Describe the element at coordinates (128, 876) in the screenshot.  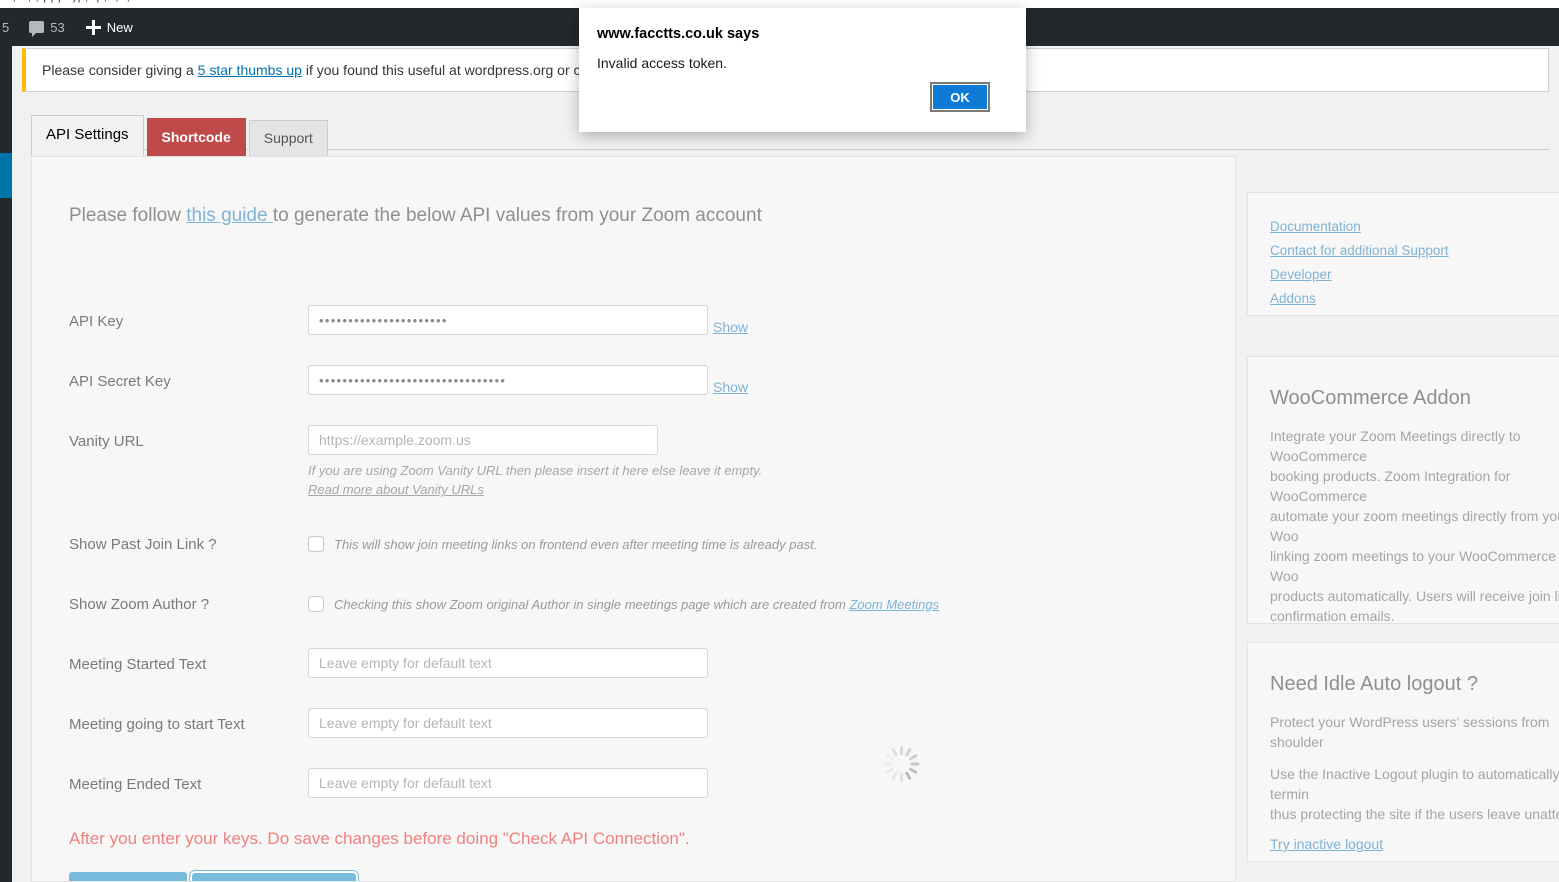
I see `save-changes-button: Save Changes` at that location.